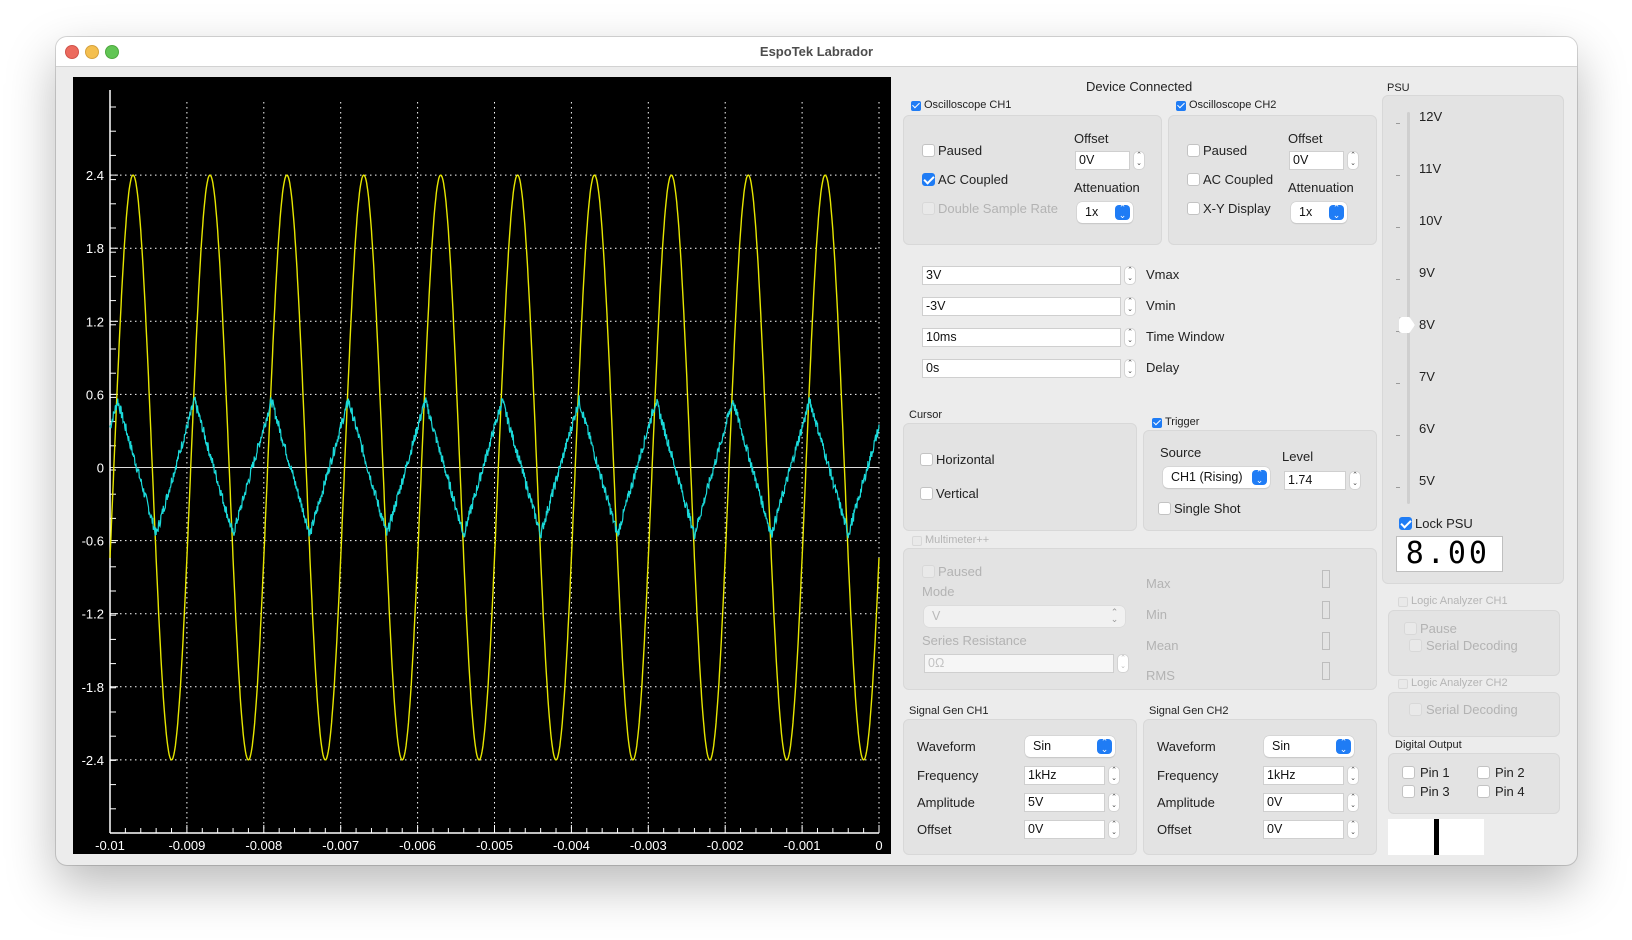 The height and width of the screenshot is (940, 1632). What do you see at coordinates (1156, 614) in the screenshot?
I see `multimeter-min-label: Min` at bounding box center [1156, 614].